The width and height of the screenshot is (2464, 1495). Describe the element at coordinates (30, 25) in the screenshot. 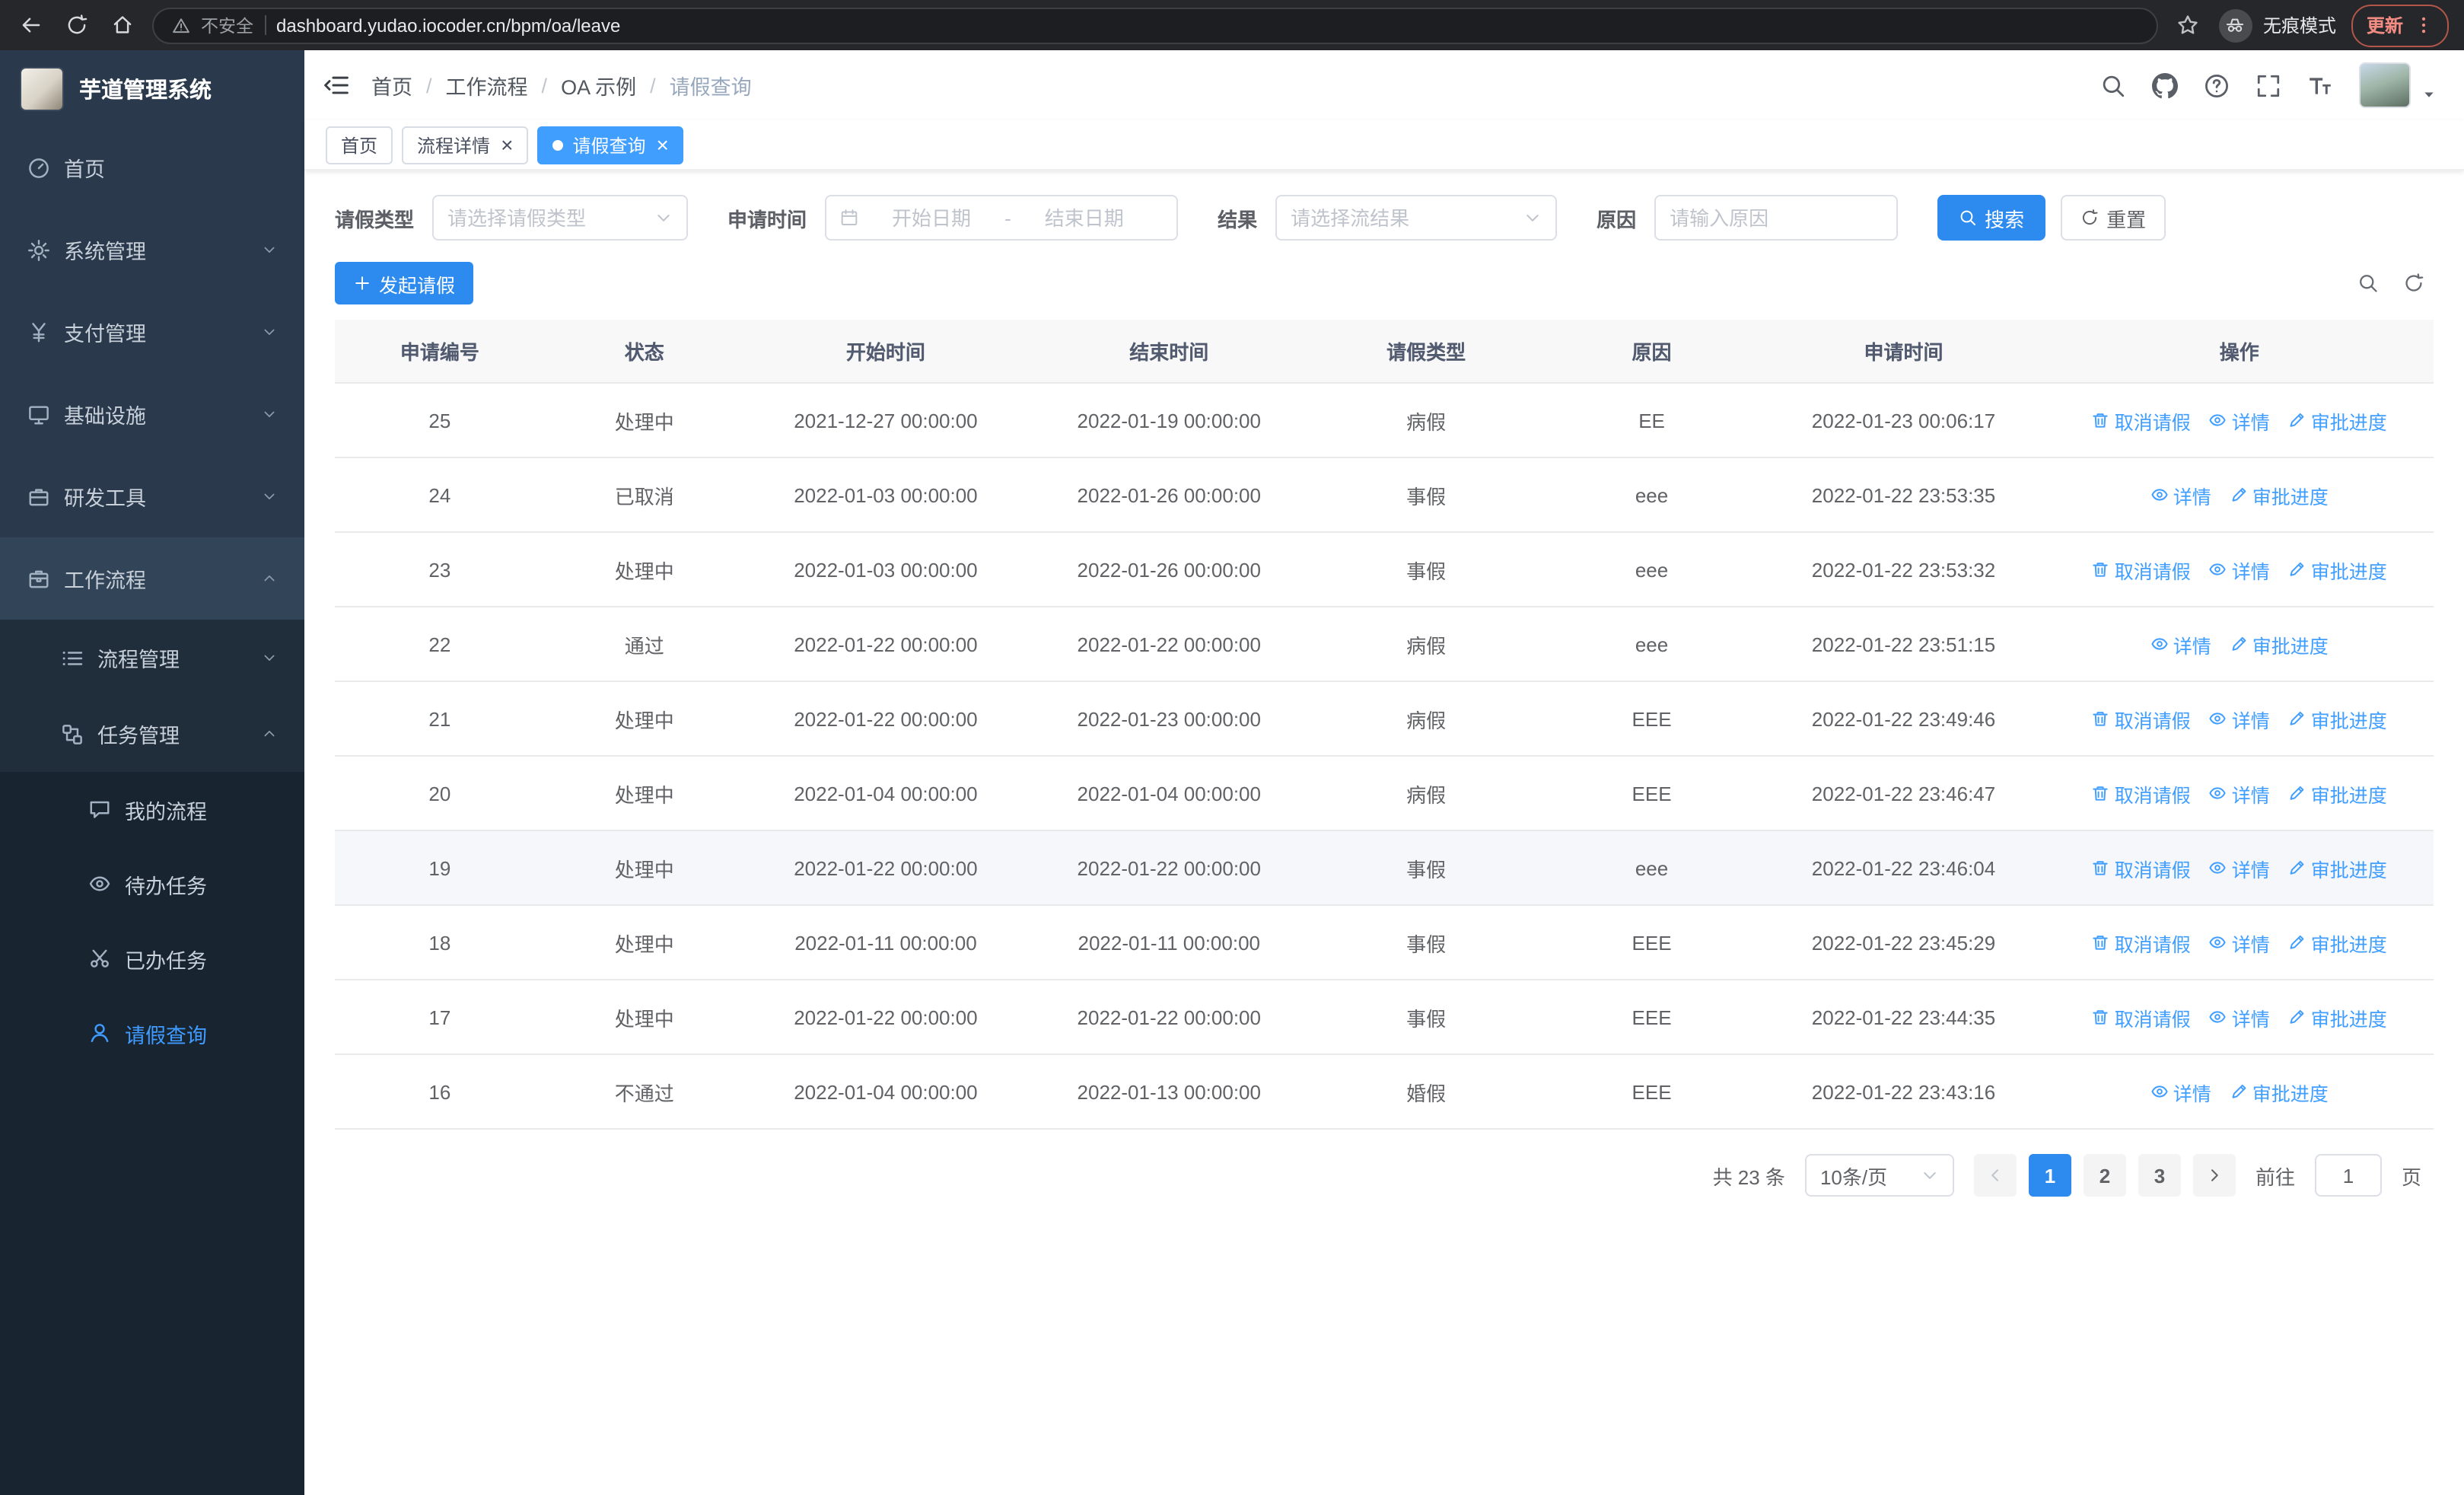

I see `browser-back-icon` at that location.